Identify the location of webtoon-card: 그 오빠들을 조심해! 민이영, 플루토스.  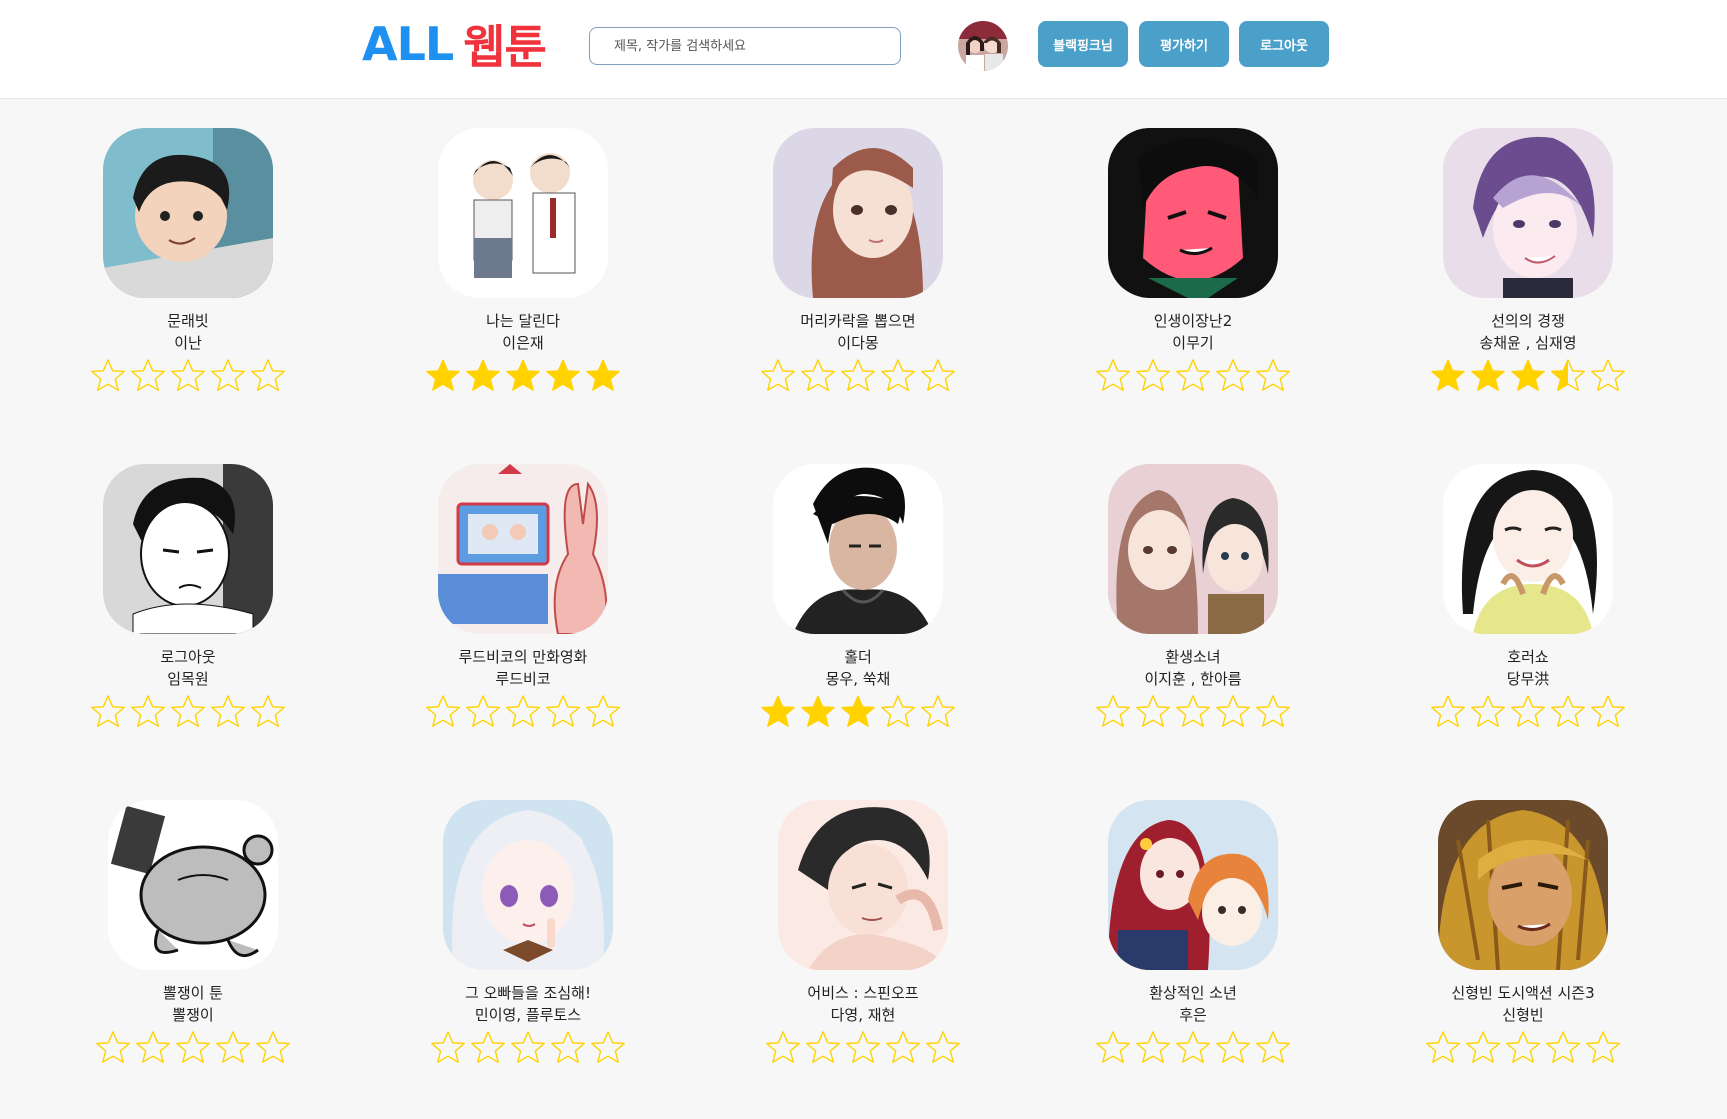
(528, 933).